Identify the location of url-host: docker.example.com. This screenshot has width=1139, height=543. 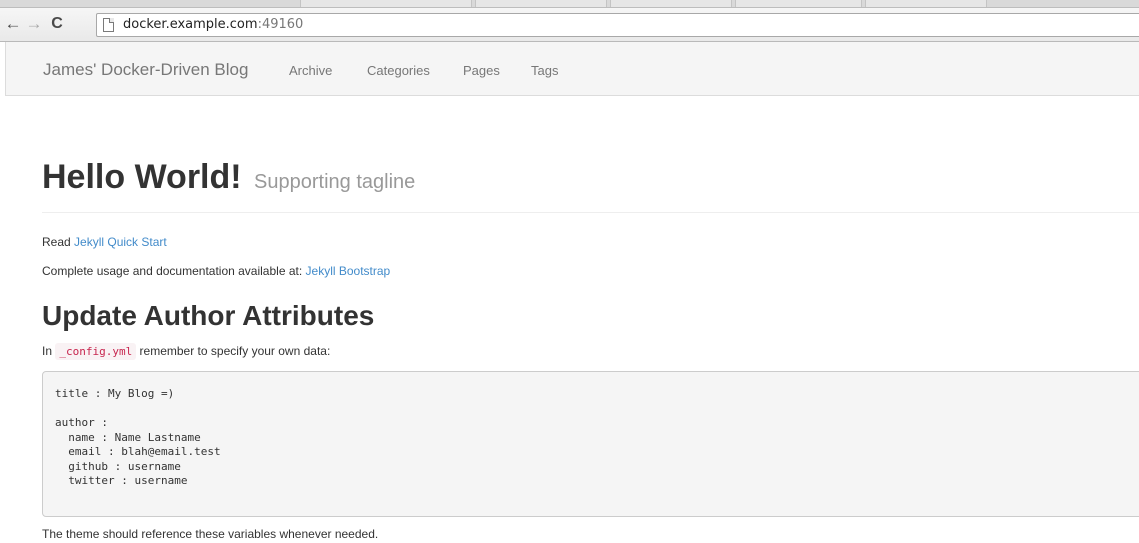
(190, 24).